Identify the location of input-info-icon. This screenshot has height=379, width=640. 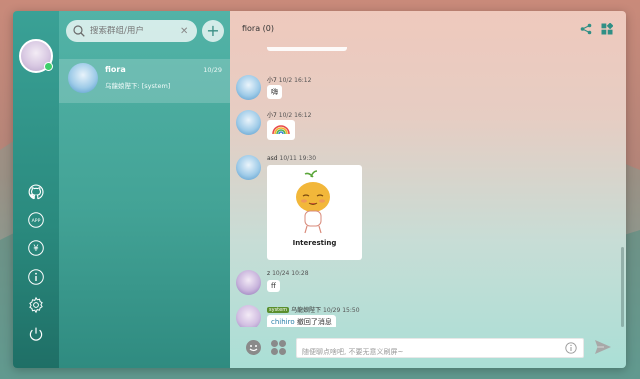
(571, 348).